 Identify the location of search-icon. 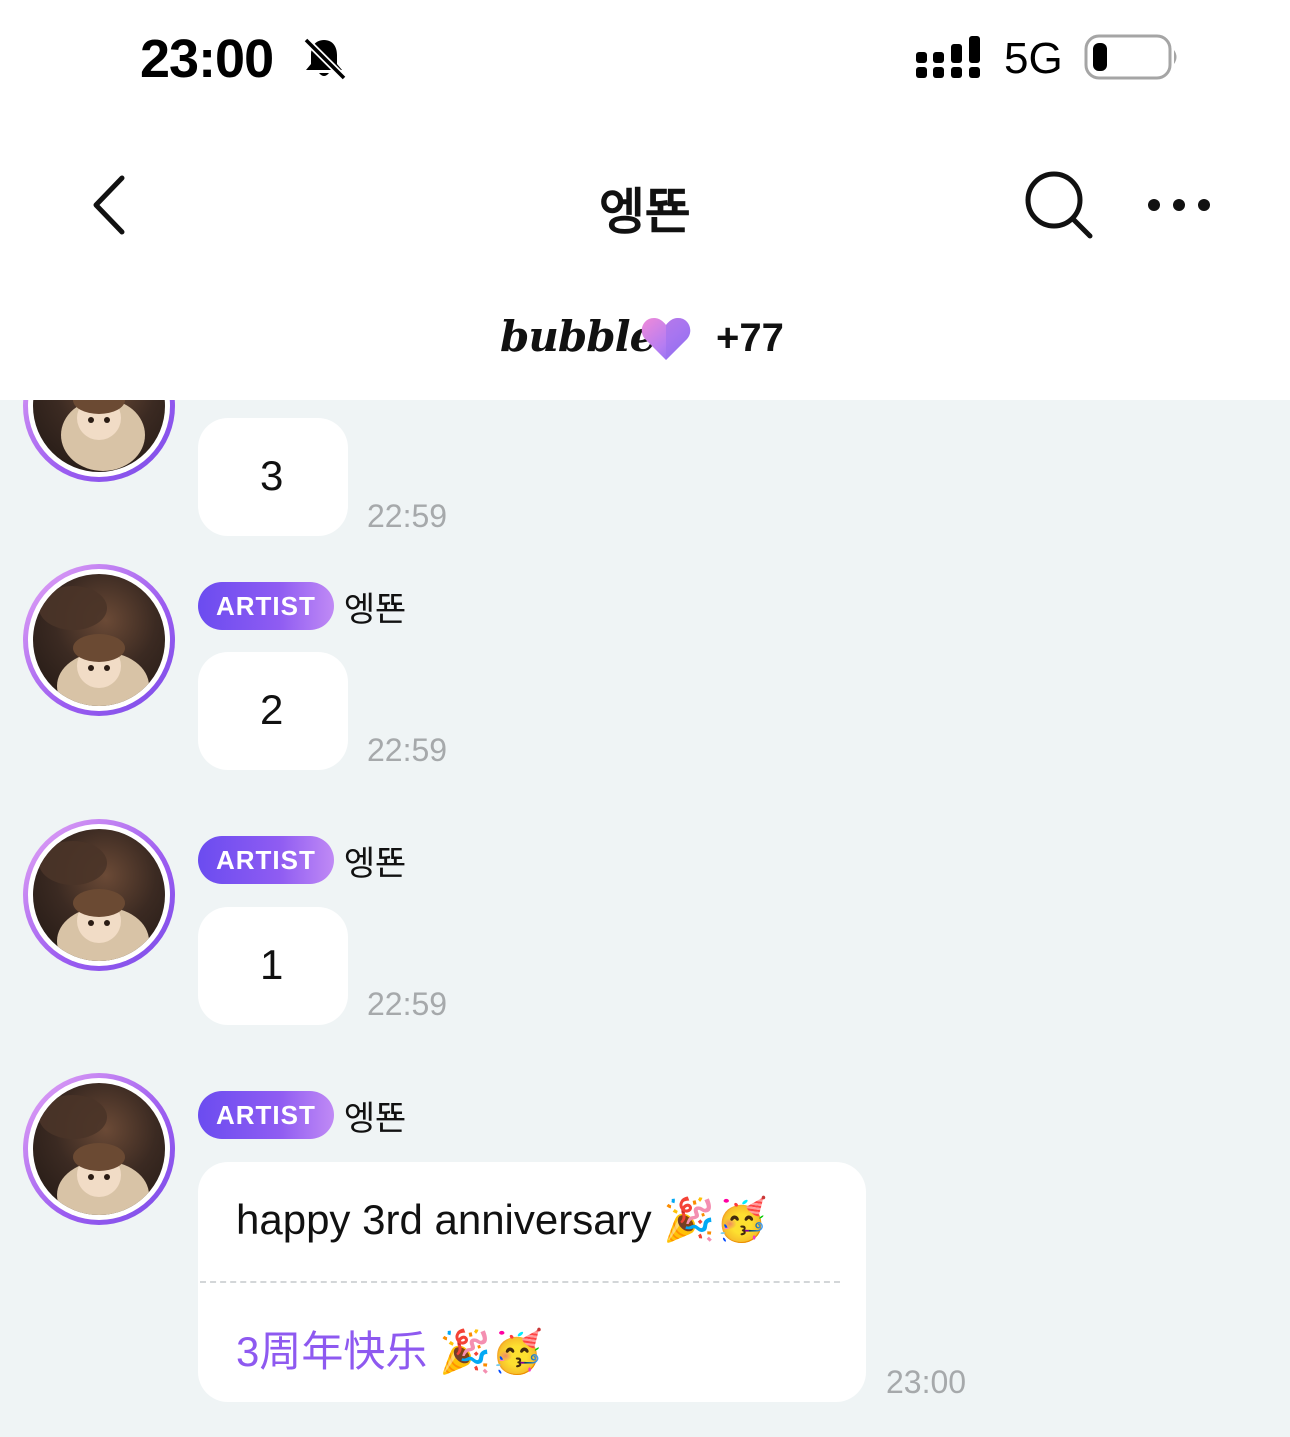
(1059, 205).